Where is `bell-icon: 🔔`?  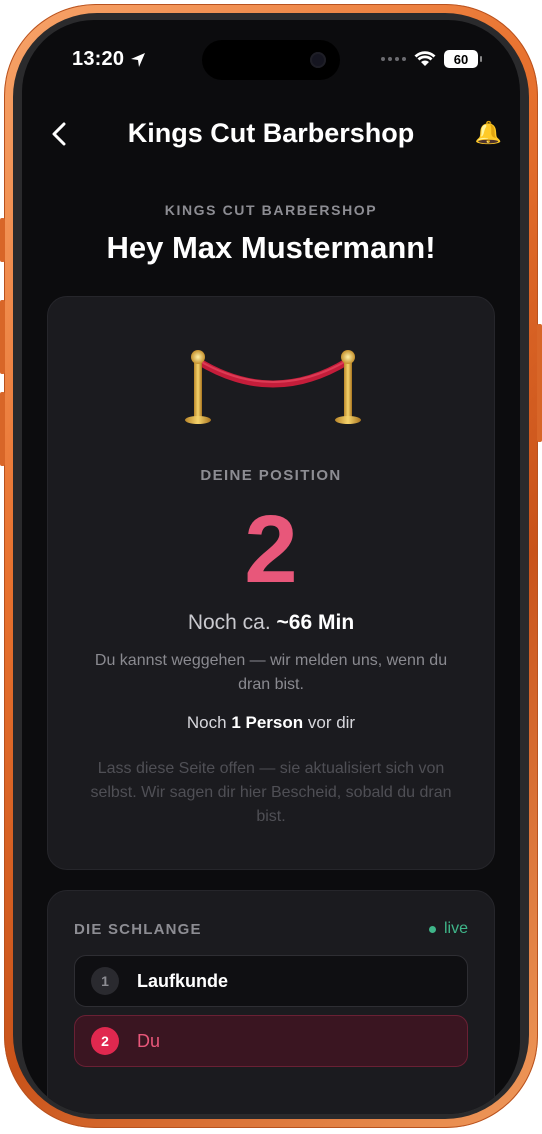 bell-icon: 🔔 is located at coordinates (488, 133).